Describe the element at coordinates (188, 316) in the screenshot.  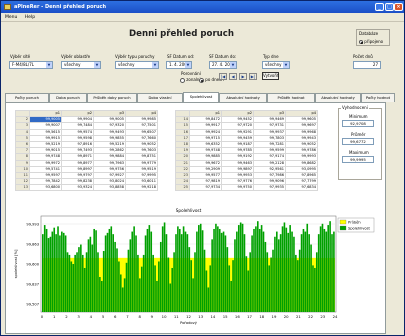
I see `x-tick-label: 12` at that location.